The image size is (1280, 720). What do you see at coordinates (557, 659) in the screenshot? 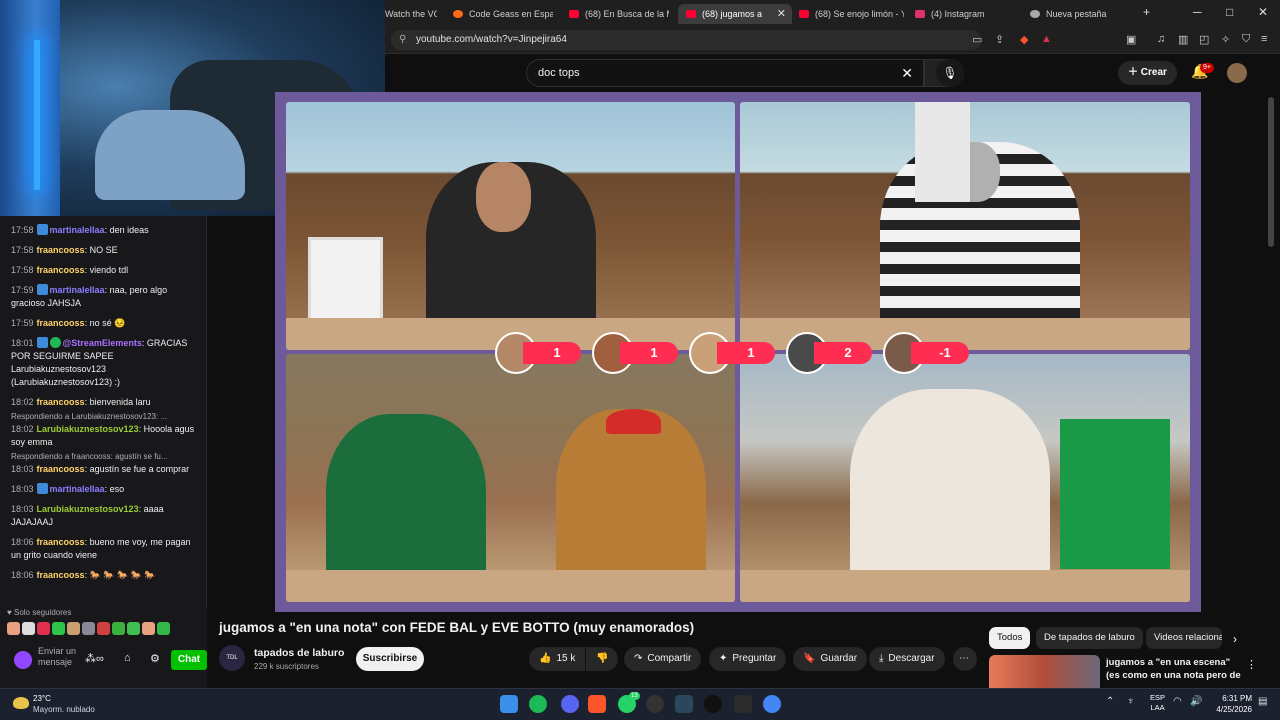
I see `like-button: 👍 15 k` at bounding box center [557, 659].